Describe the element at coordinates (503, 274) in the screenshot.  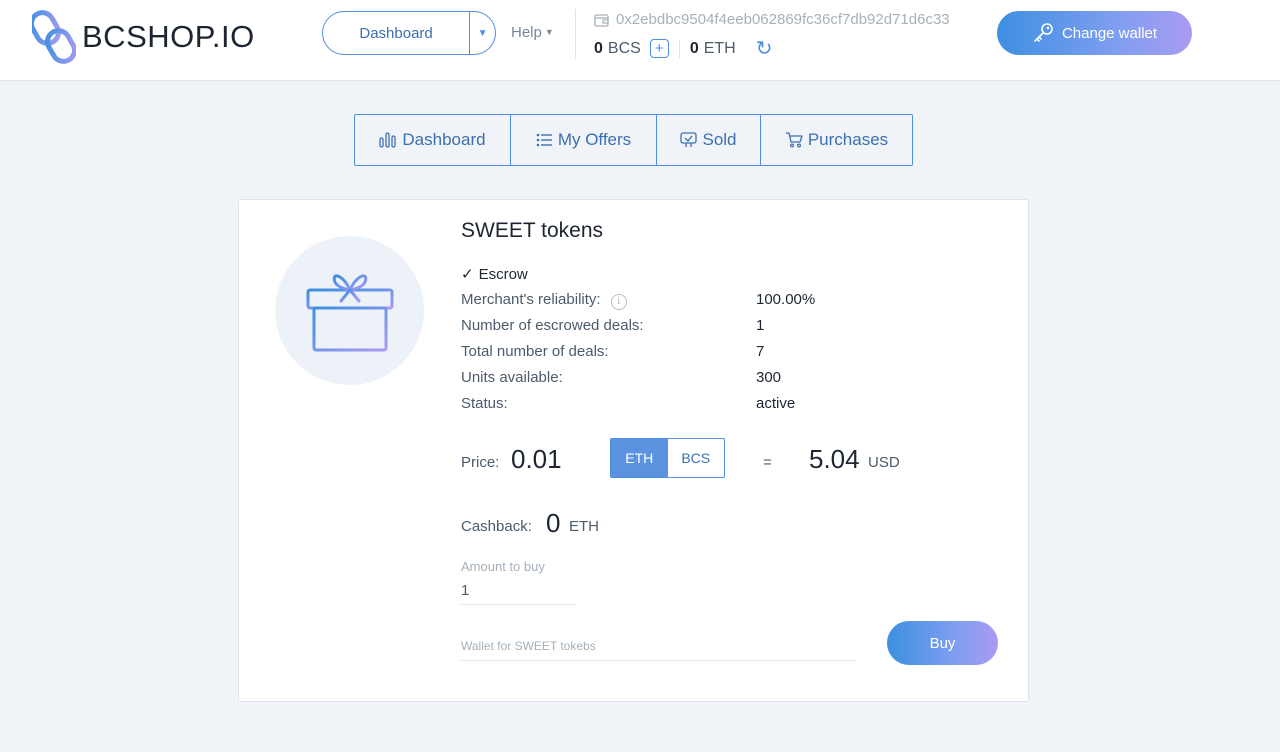
I see `escrow-label: Escrow` at that location.